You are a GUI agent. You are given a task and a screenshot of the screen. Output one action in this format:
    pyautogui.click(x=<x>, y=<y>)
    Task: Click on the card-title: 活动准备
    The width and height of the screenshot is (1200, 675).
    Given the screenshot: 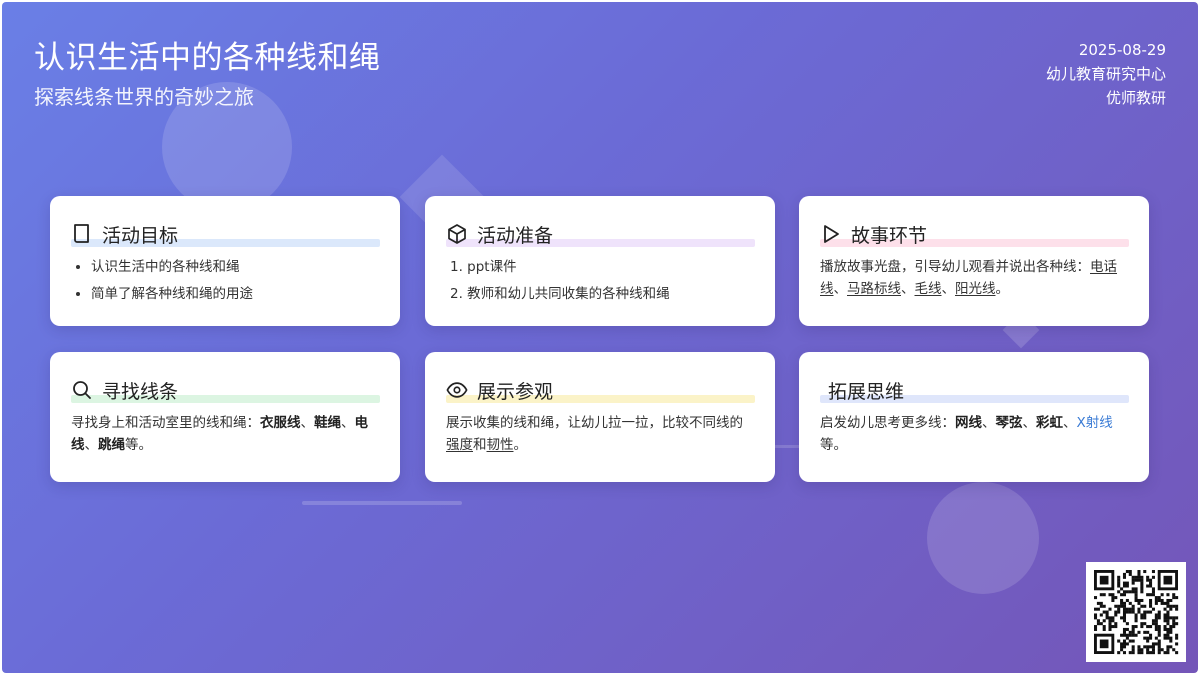 What is the action you would take?
    pyautogui.click(x=515, y=235)
    